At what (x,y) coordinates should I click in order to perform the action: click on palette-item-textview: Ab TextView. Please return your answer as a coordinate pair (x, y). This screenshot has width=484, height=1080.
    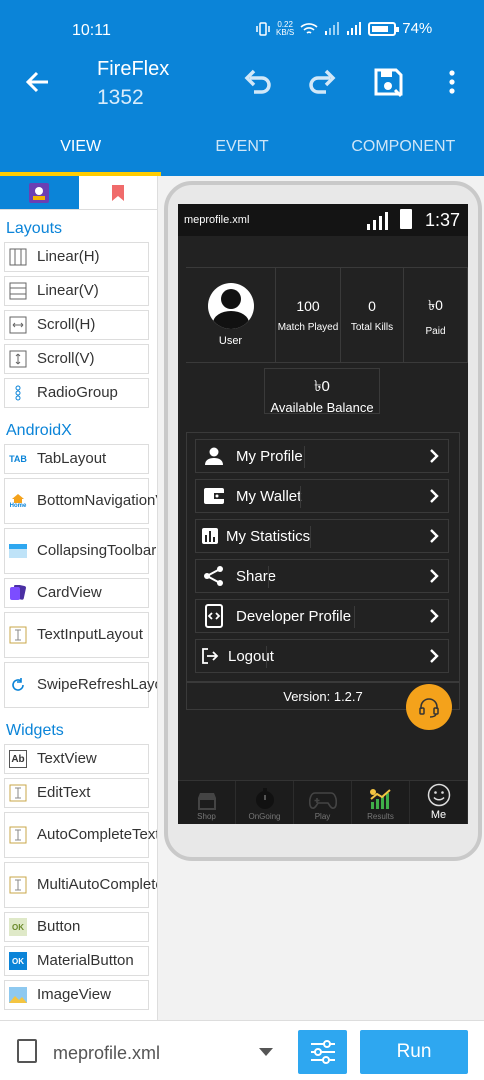
    Looking at the image, I should click on (76, 759).